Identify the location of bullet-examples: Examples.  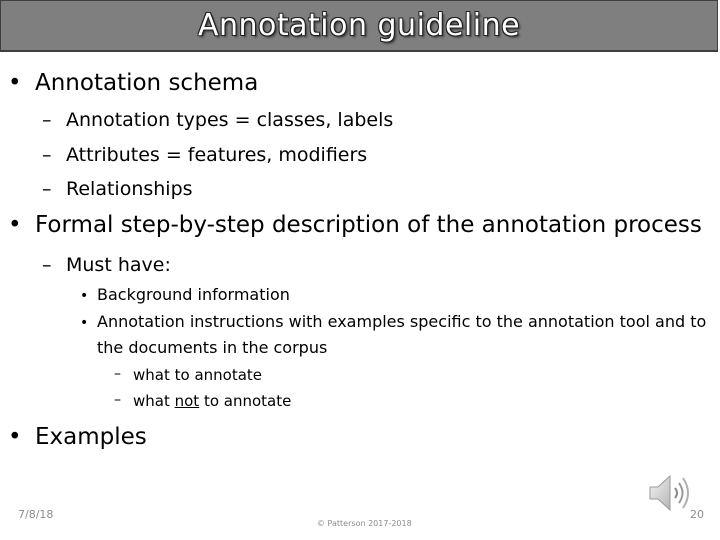
(91, 437).